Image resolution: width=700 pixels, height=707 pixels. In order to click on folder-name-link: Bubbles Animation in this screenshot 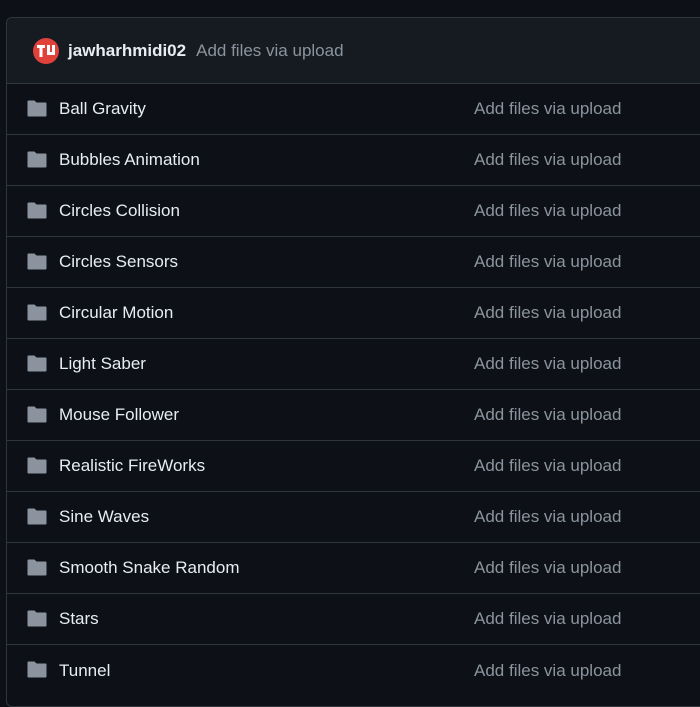, I will do `click(129, 160)`.